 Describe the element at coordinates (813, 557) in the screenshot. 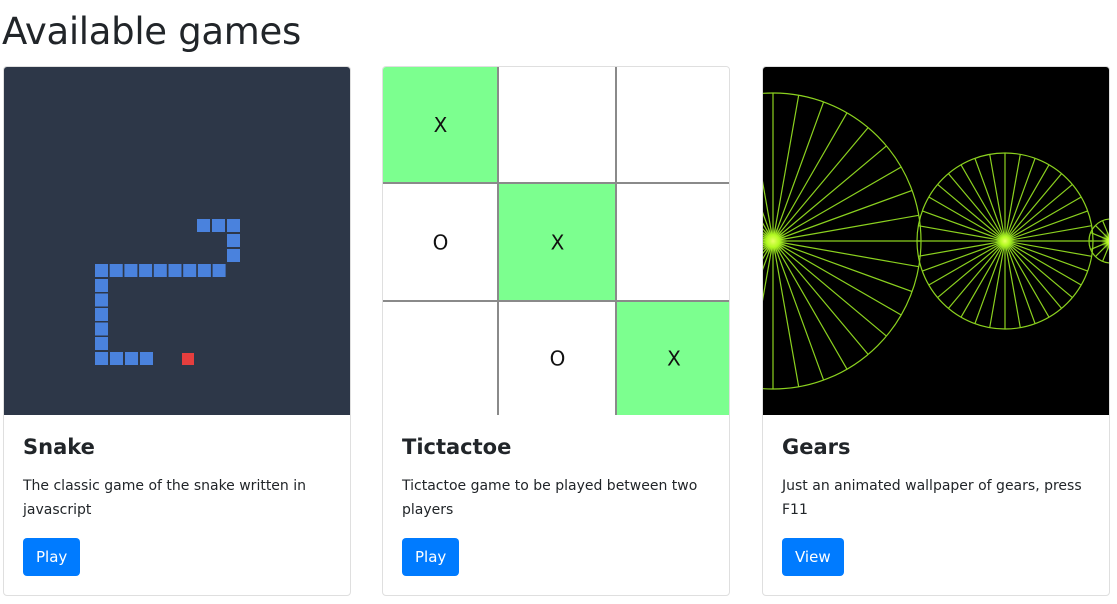

I see `view-gears-button: View` at that location.